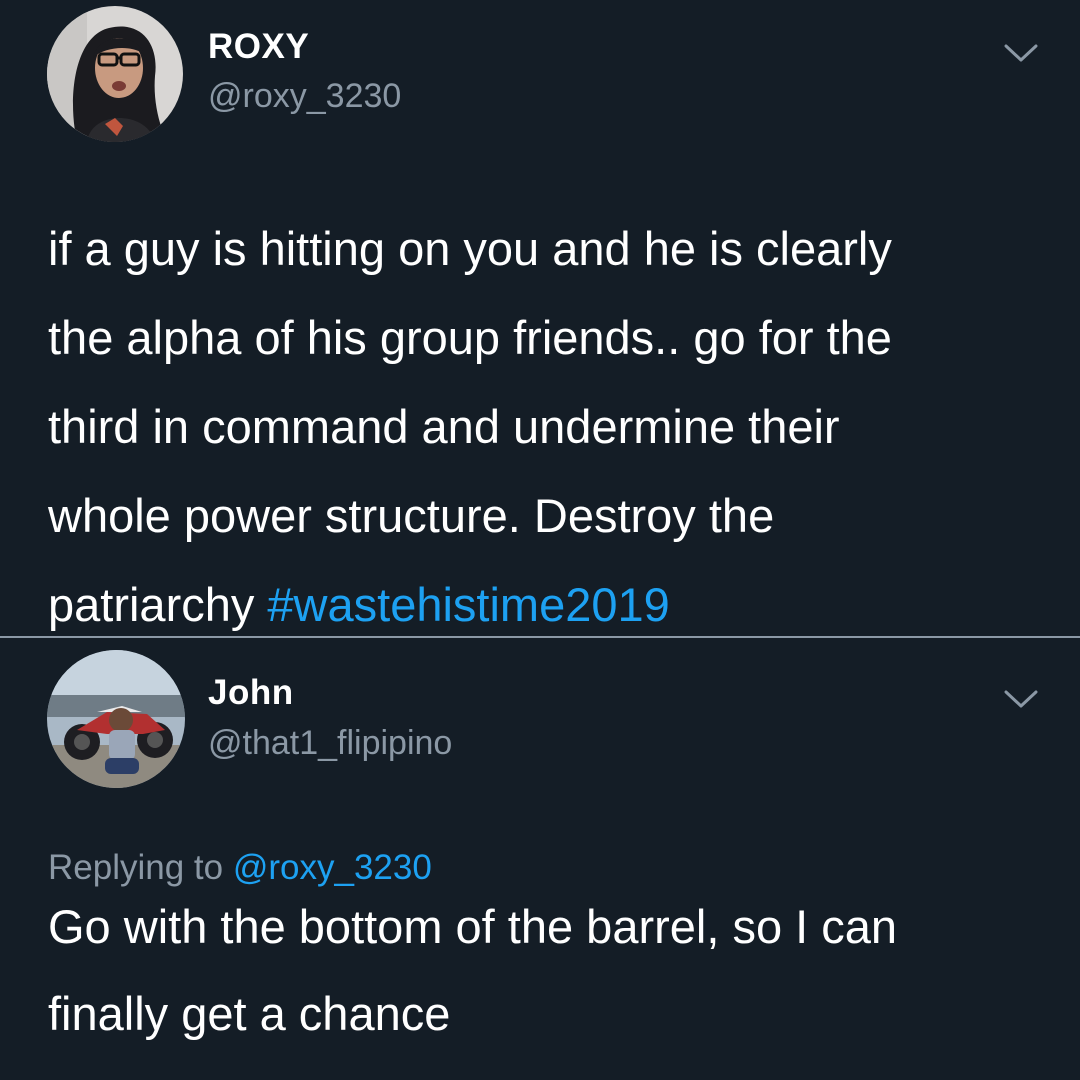 The image size is (1080, 1080). What do you see at coordinates (330, 743) in the screenshot?
I see `user-handle: @that1_flipipino` at bounding box center [330, 743].